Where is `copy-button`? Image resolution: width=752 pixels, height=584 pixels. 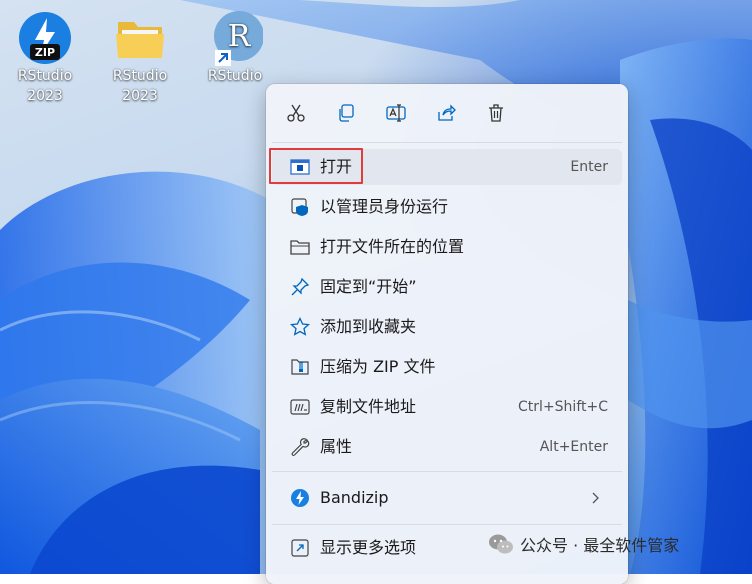
copy-button is located at coordinates (346, 113).